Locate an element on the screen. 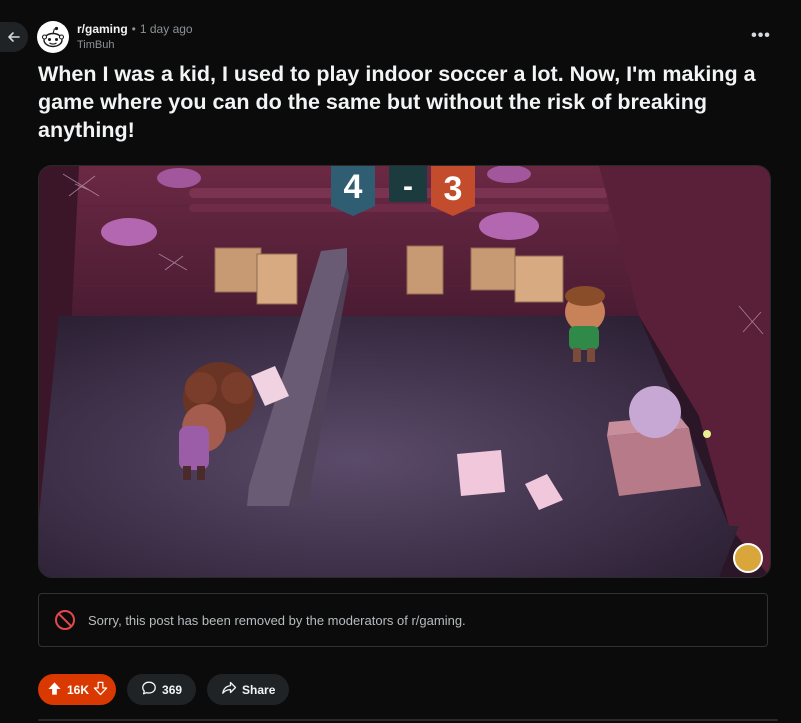 Image resolution: width=801 pixels, height=723 pixels. score-right: 3 is located at coordinates (453, 189).